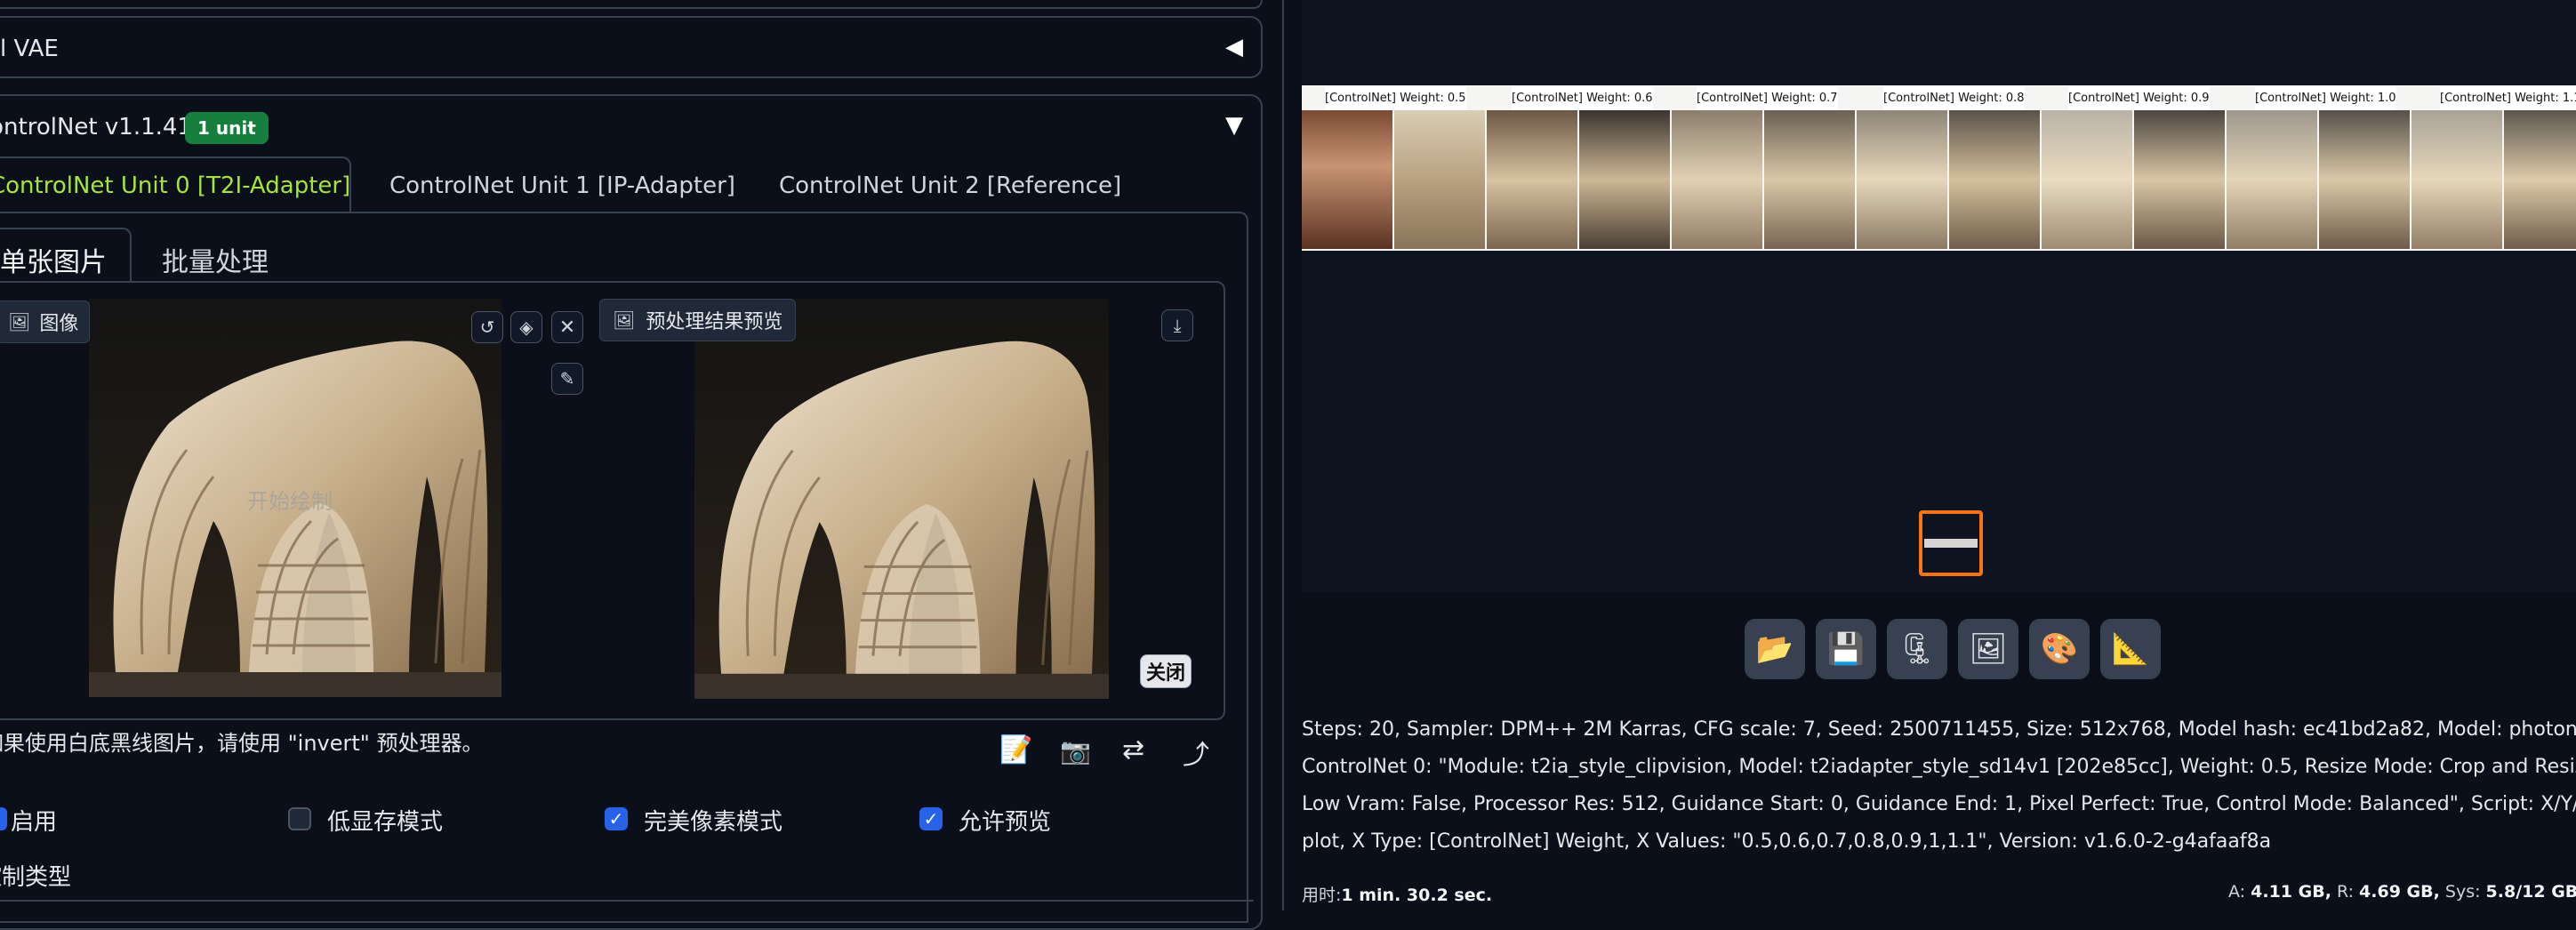  I want to click on save-icon: 💾, so click(1846, 649).